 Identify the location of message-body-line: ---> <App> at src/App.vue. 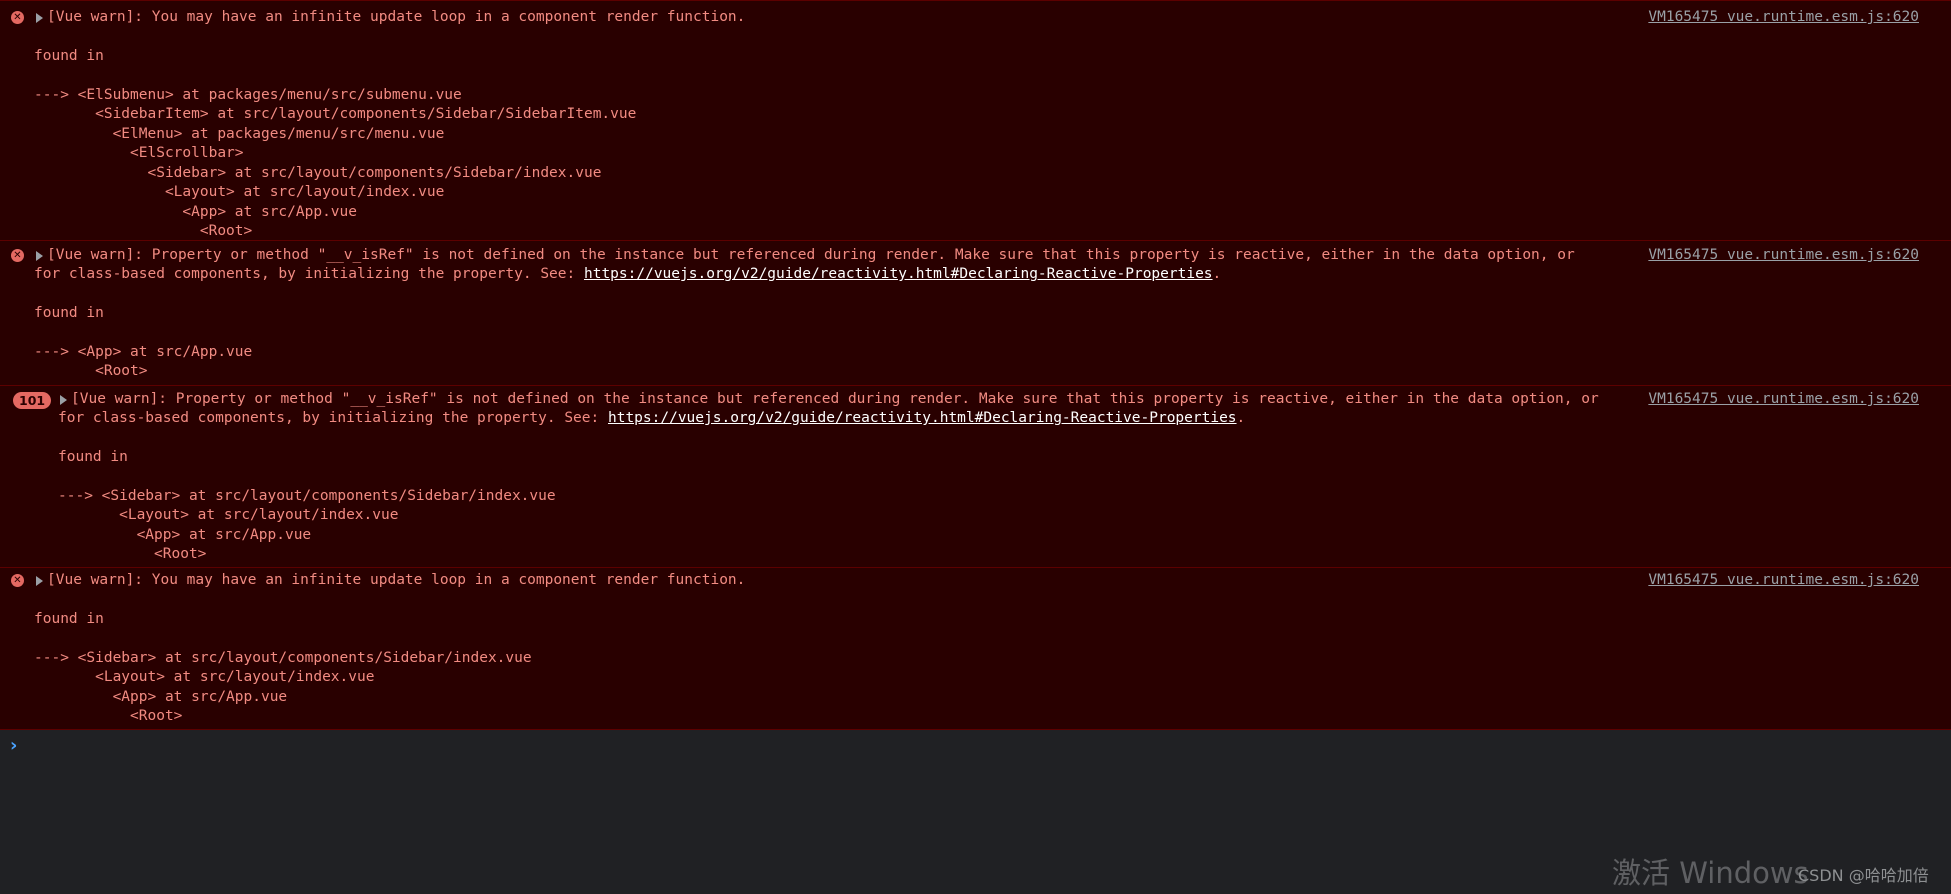
(143, 352).